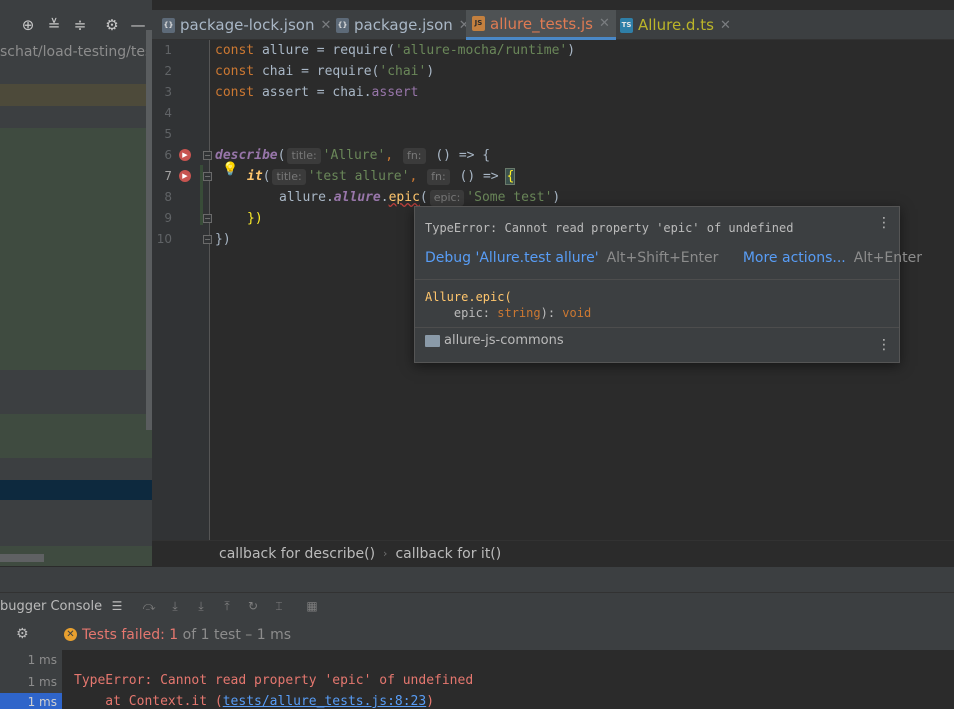 This screenshot has height=709, width=954. I want to click on code-line-2: const chai = require('chai'), so click(324, 71).